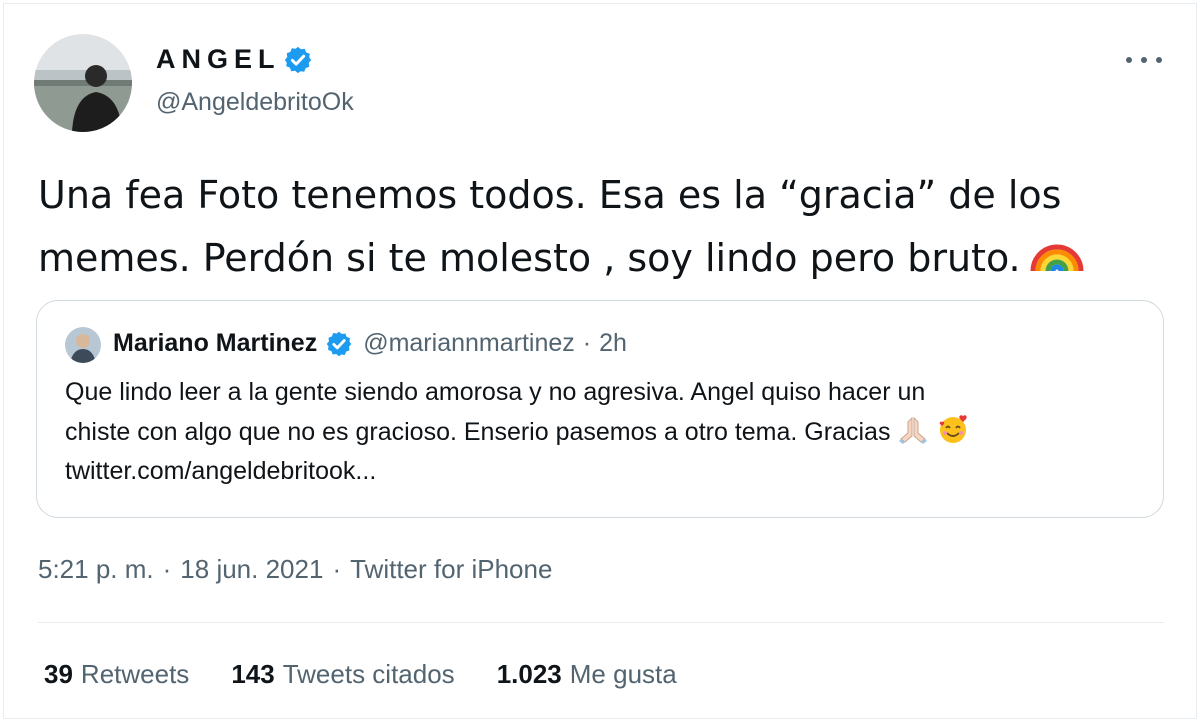 Image resolution: width=1200 pixels, height=722 pixels. What do you see at coordinates (623, 674) in the screenshot?
I see `likes-label: Me gusta` at bounding box center [623, 674].